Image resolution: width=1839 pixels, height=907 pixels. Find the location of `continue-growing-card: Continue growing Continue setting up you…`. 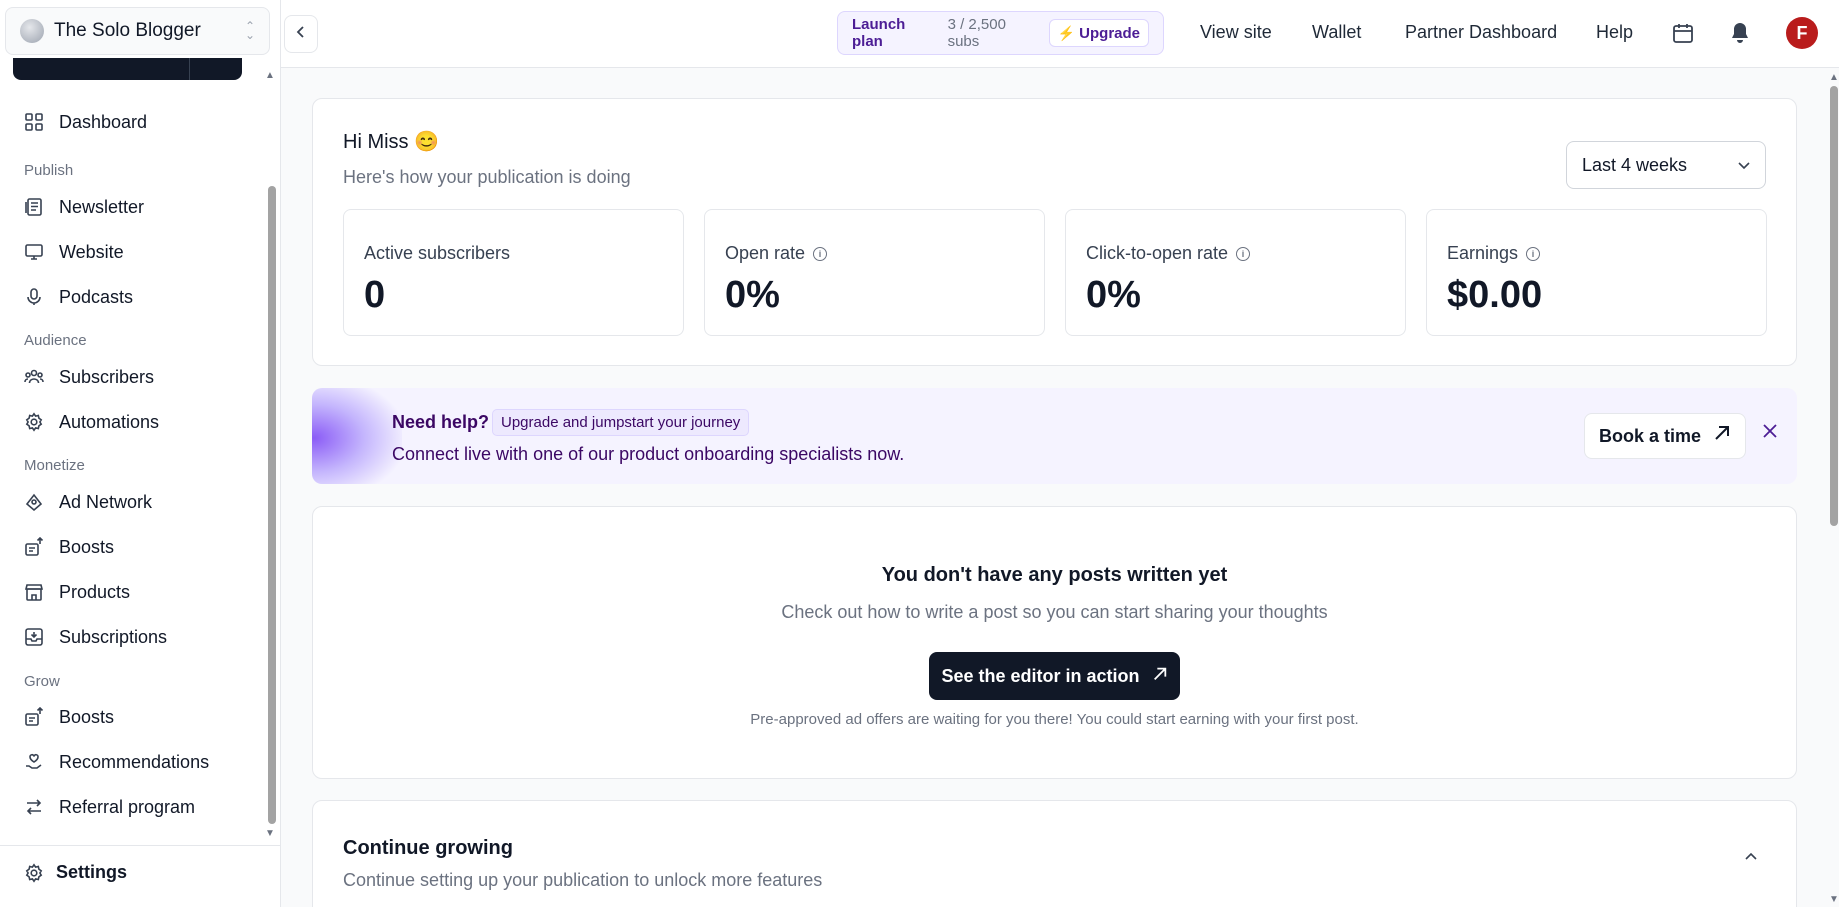

continue-growing-card: Continue growing Continue setting up you… is located at coordinates (1054, 853).